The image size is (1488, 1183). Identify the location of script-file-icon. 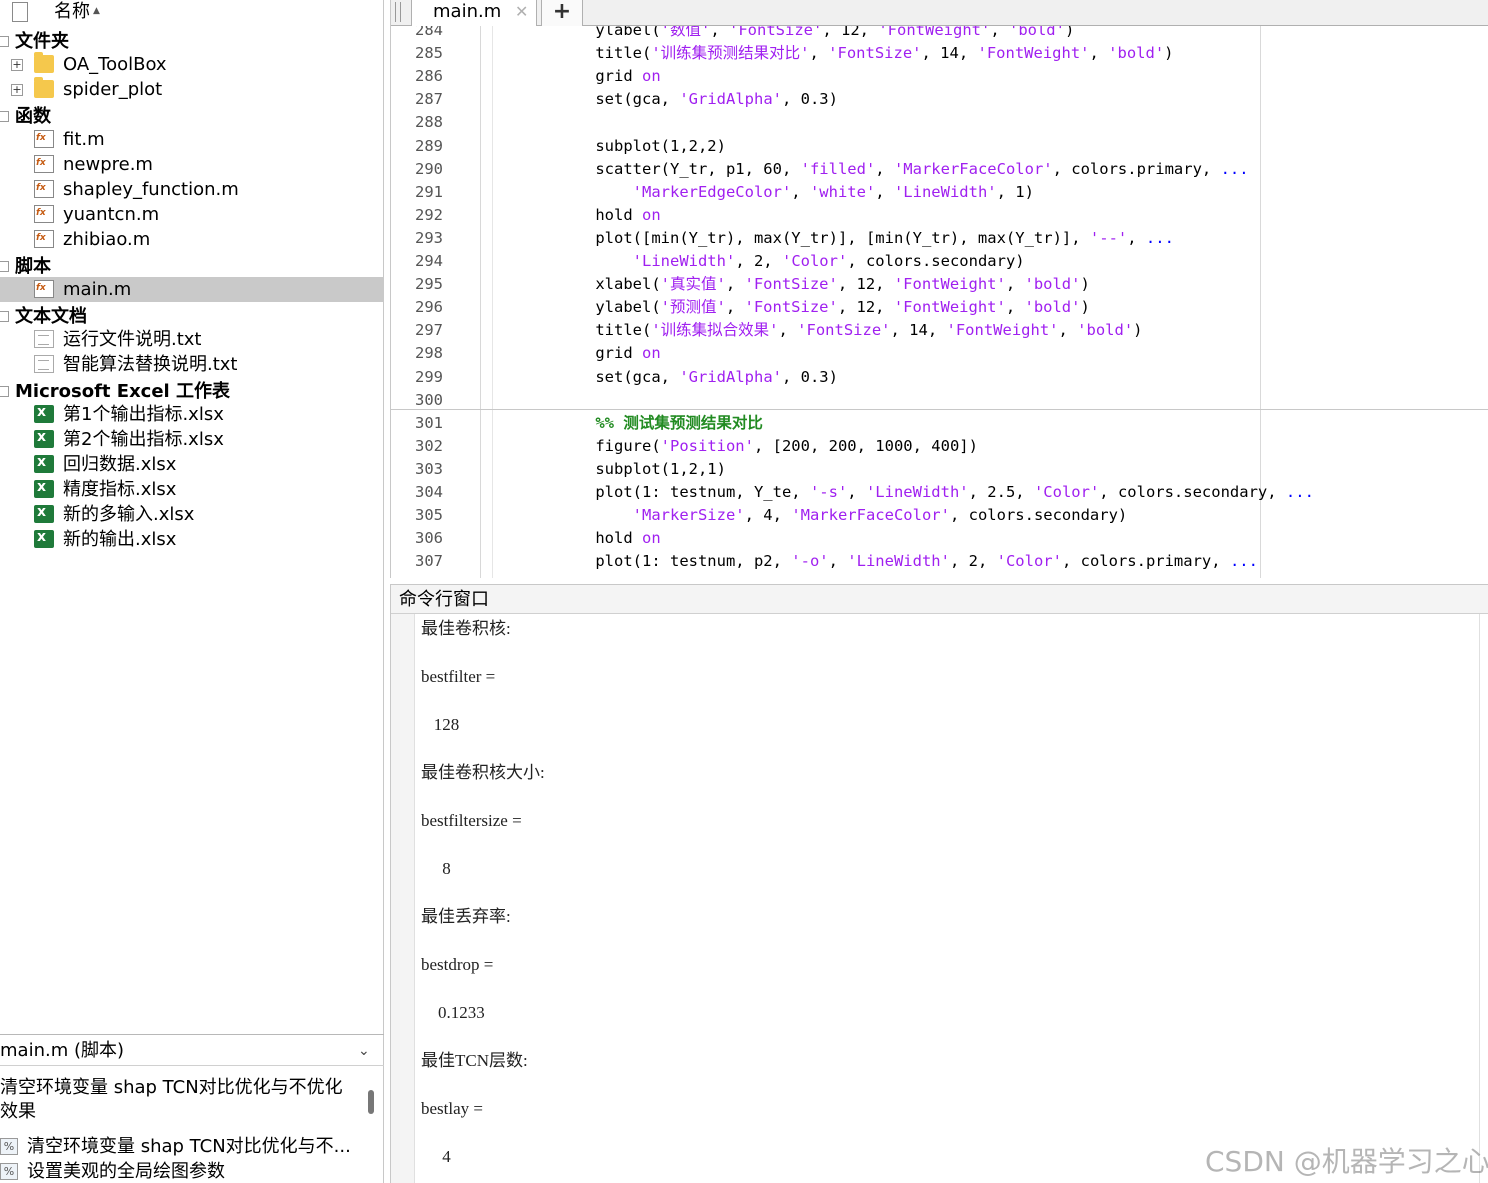
(44, 289).